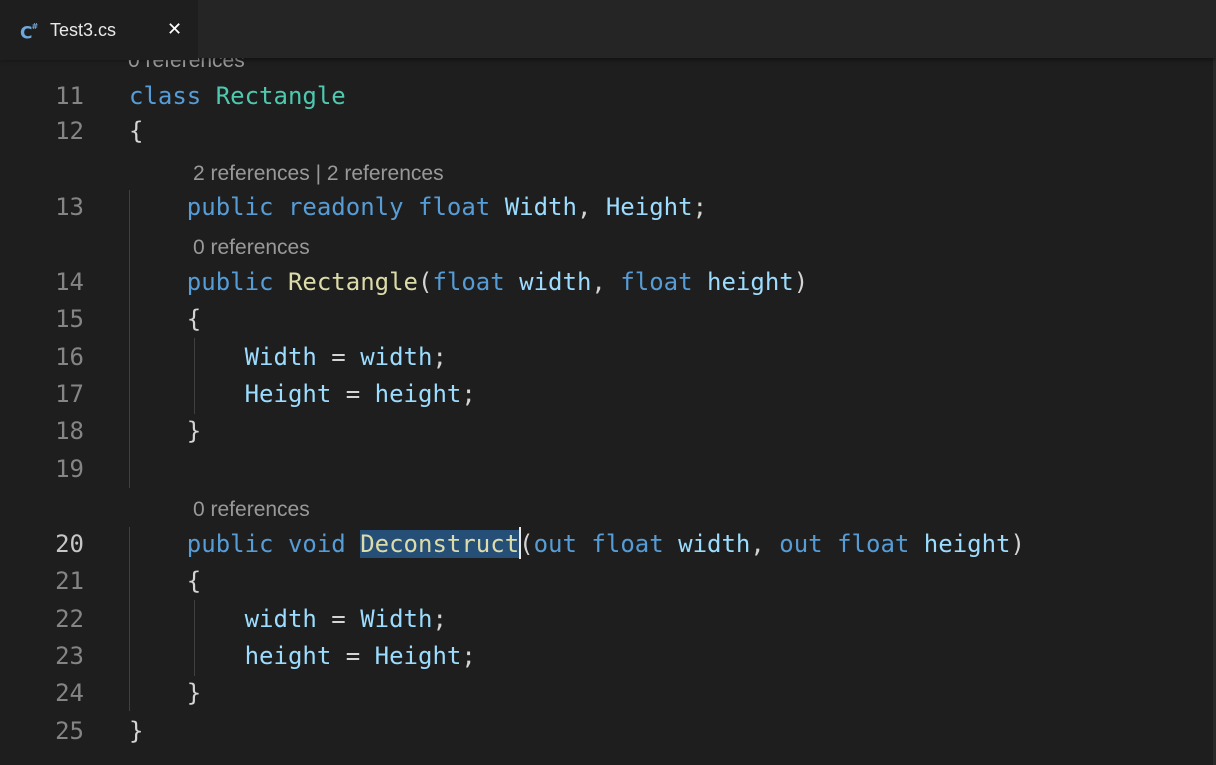 The width and height of the screenshot is (1216, 765). I want to click on code-line: width = Width;, so click(288, 619).